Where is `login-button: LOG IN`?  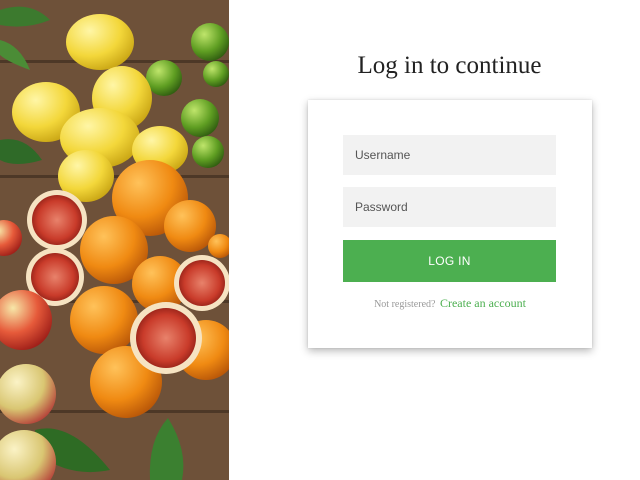 login-button: LOG IN is located at coordinates (449, 261).